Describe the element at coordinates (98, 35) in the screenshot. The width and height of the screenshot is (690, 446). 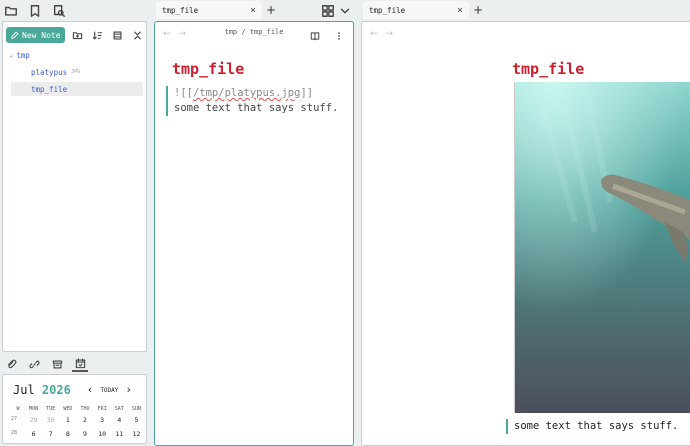
I see `sort-icon` at that location.